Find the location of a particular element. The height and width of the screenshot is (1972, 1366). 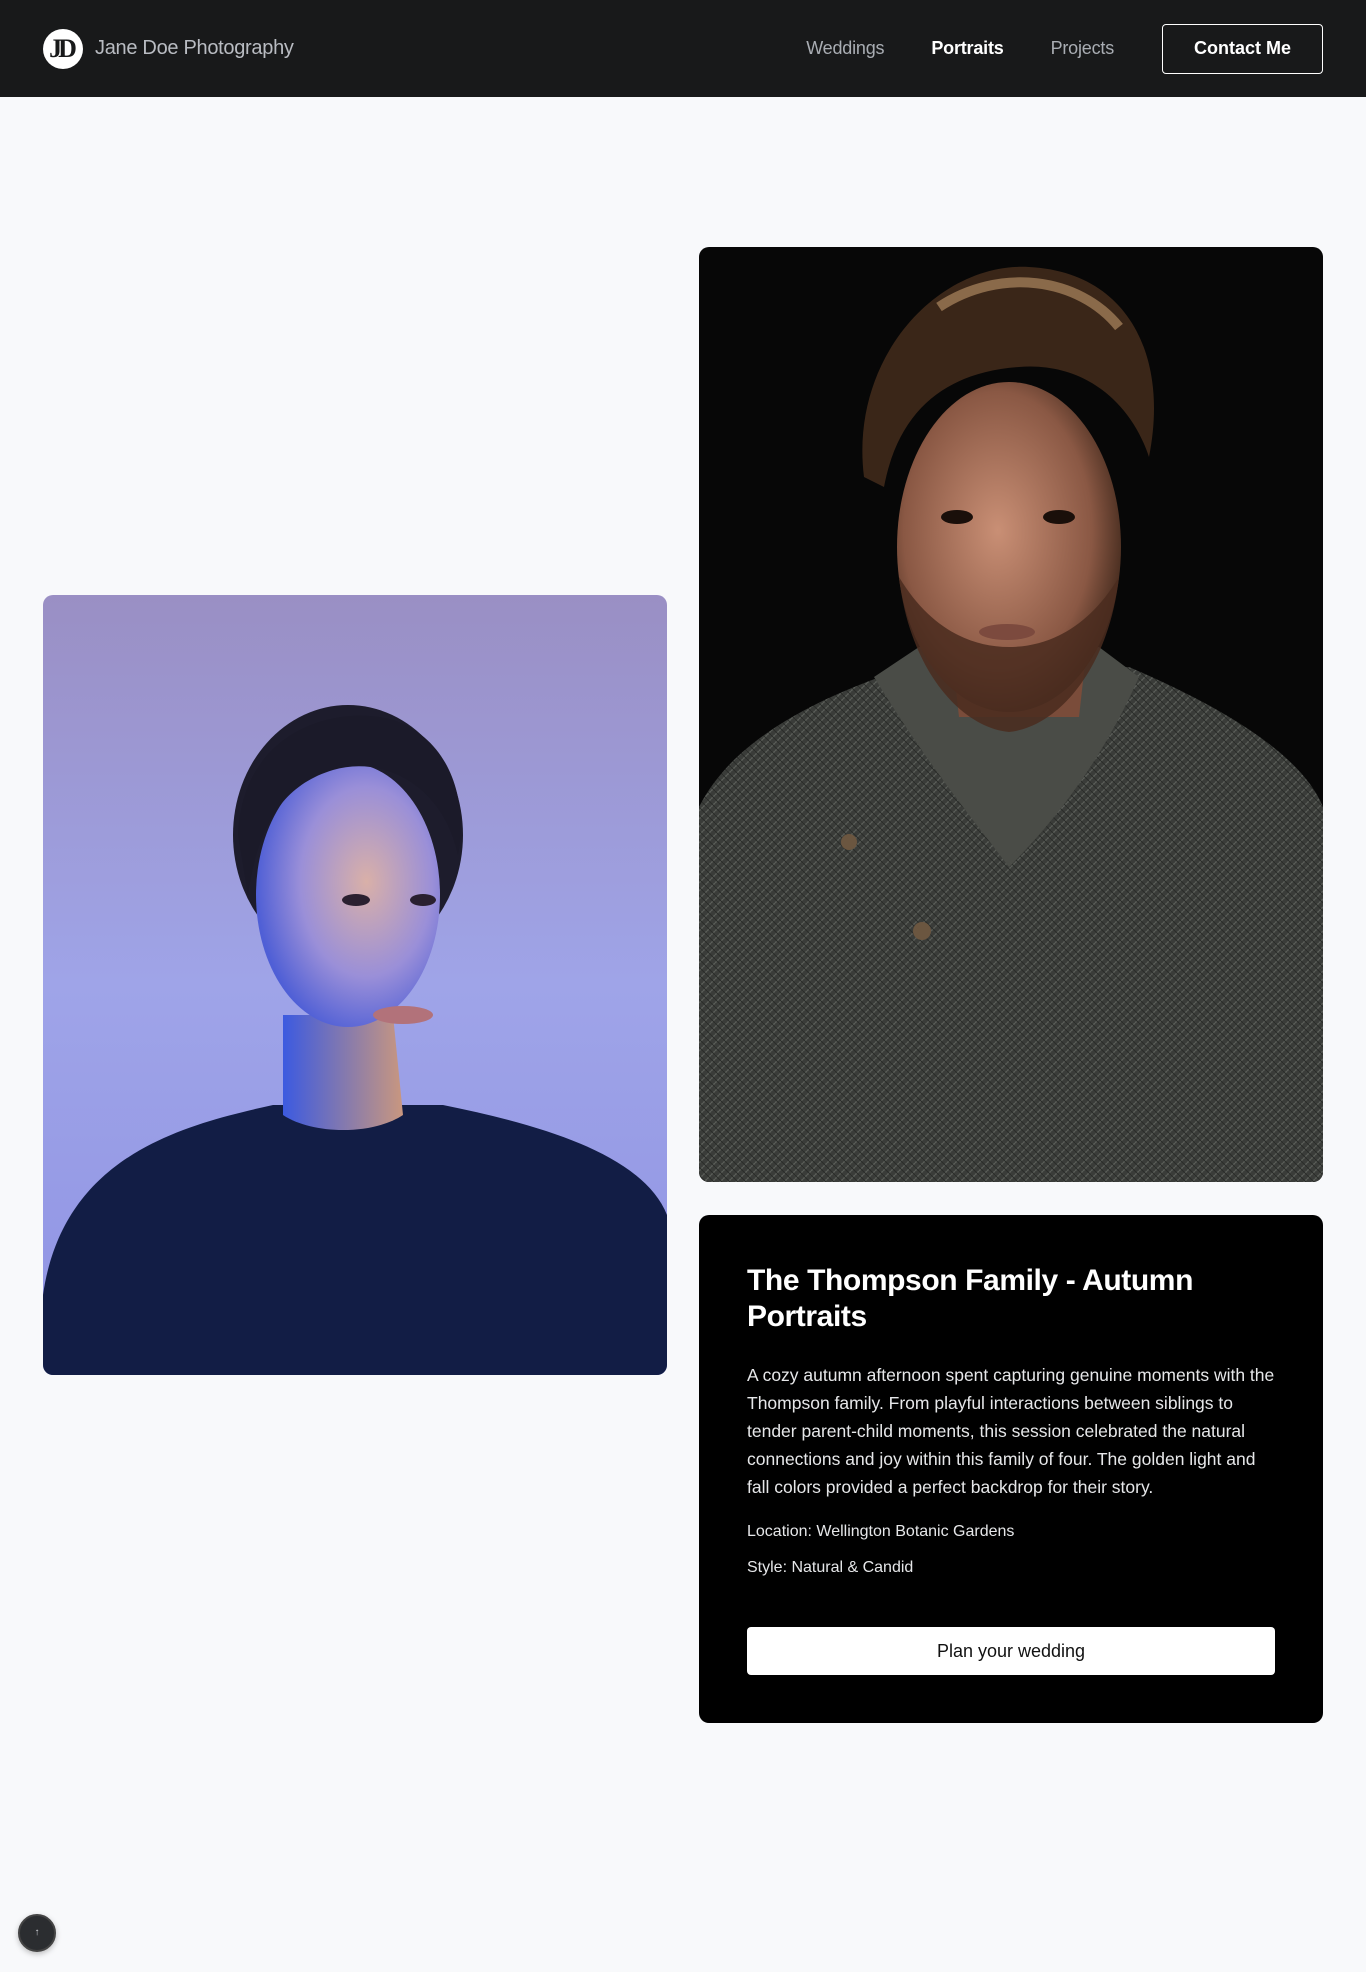

project-style: Style: Natural & Candid is located at coordinates (830, 1567).